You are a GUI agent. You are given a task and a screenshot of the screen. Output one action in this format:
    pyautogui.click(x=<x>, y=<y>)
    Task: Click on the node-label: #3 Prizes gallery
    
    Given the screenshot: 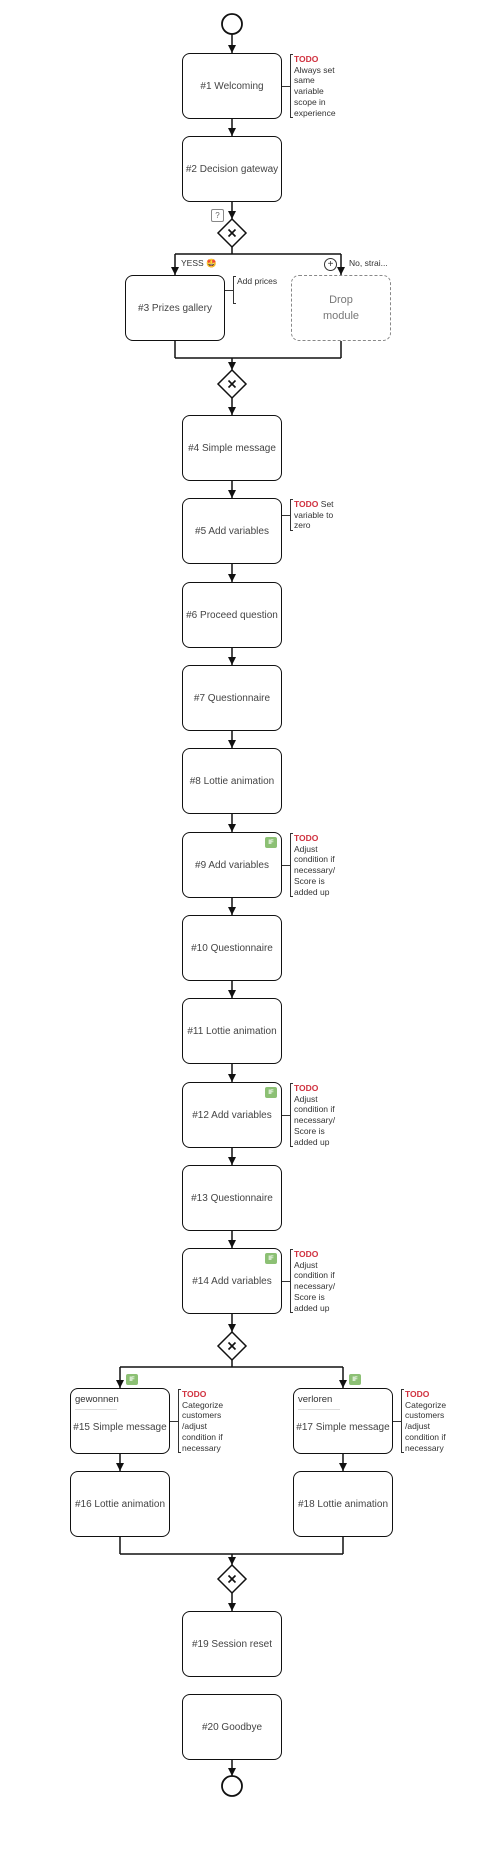 What is the action you would take?
    pyautogui.click(x=175, y=308)
    